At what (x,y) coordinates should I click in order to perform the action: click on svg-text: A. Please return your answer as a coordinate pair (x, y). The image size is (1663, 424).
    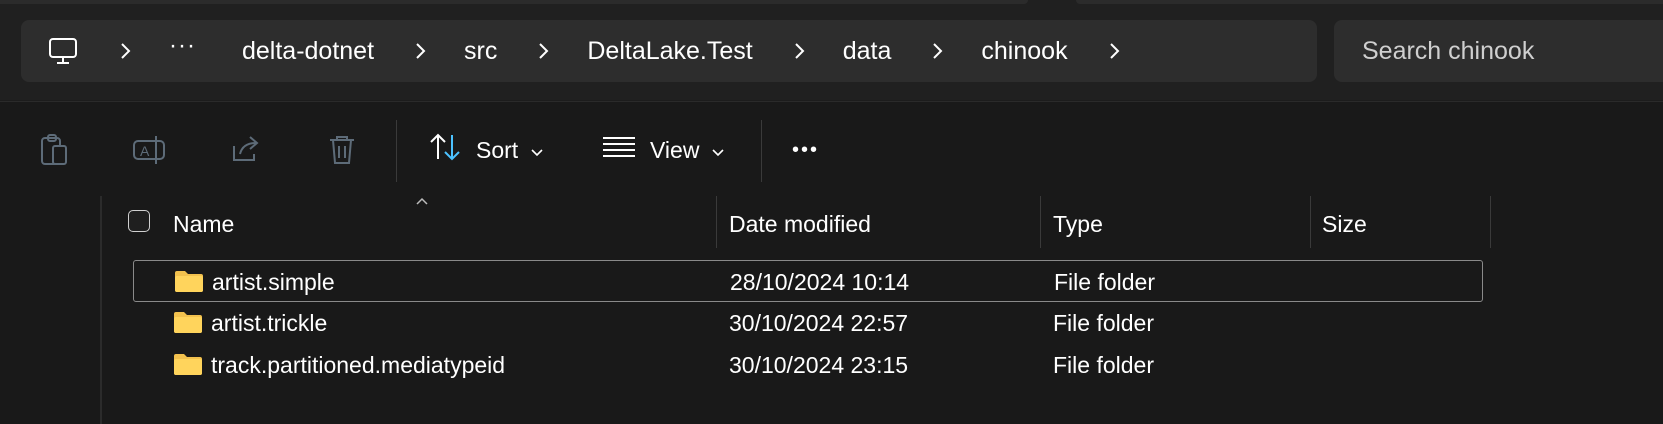
    Looking at the image, I should click on (145, 151).